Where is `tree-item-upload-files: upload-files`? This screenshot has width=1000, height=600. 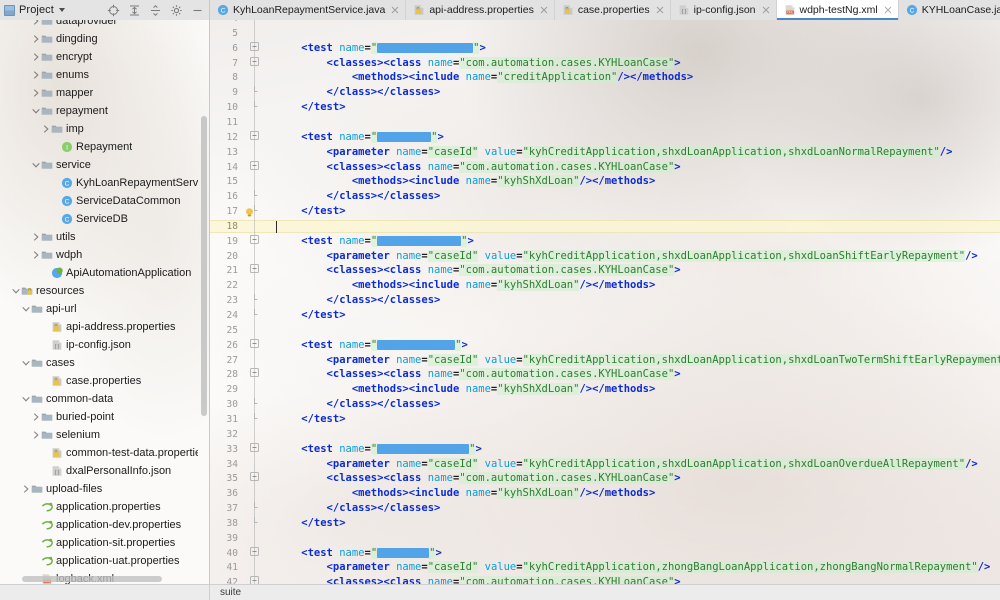 tree-item-upload-files: upload-files is located at coordinates (100, 489).